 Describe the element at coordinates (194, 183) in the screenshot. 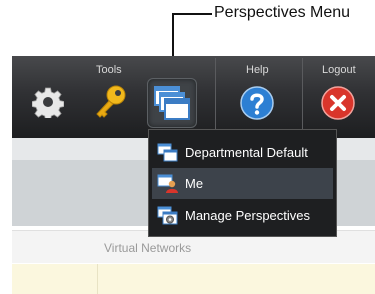

I see `menu-item-label: Me` at that location.